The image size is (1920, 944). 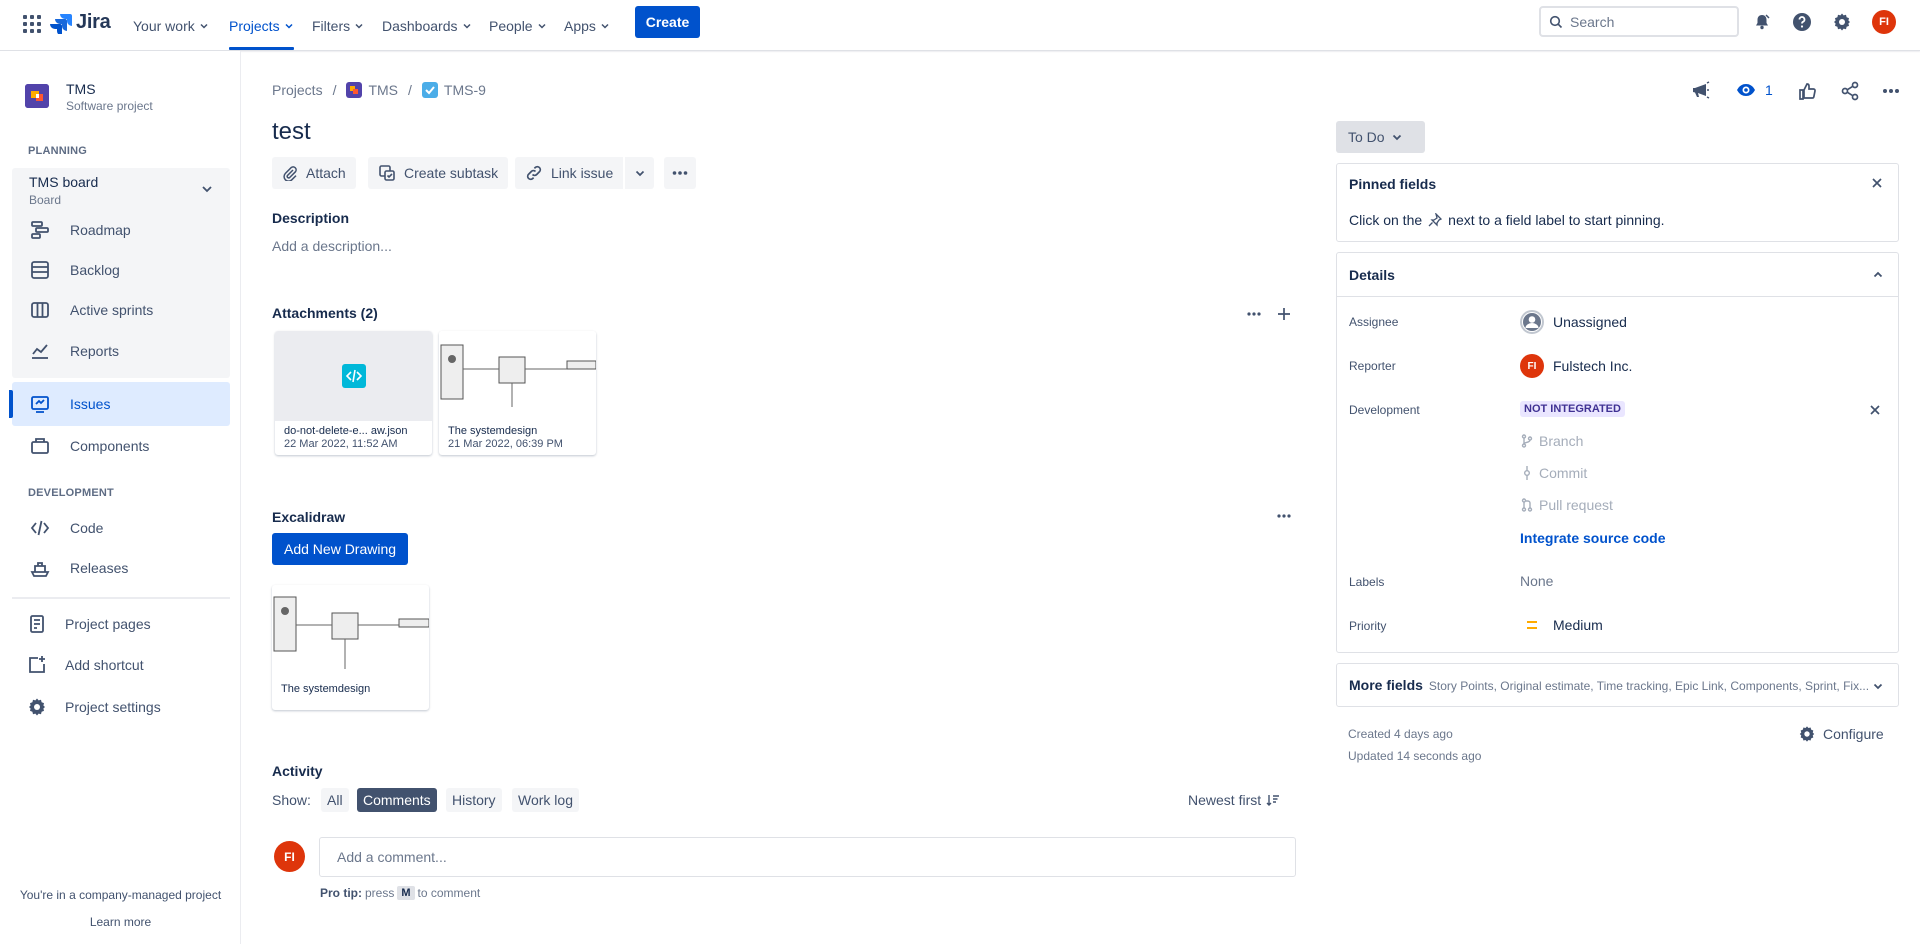 I want to click on priority-value: Medium, so click(x=1561, y=625).